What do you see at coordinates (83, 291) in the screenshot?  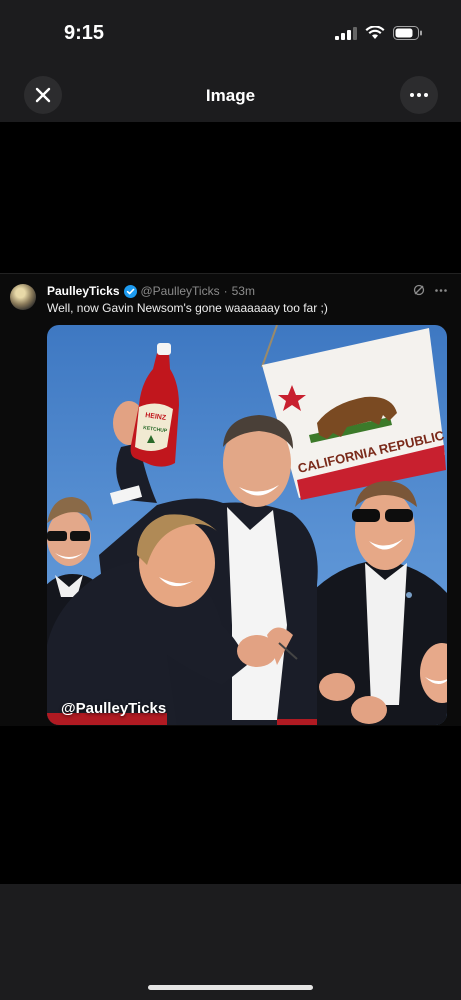 I see `author-name: PaulleyTicks` at bounding box center [83, 291].